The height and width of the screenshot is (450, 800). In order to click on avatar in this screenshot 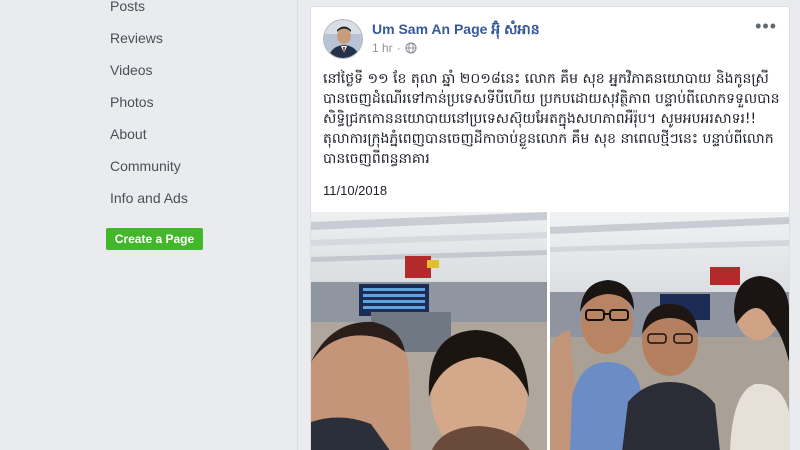, I will do `click(343, 39)`.